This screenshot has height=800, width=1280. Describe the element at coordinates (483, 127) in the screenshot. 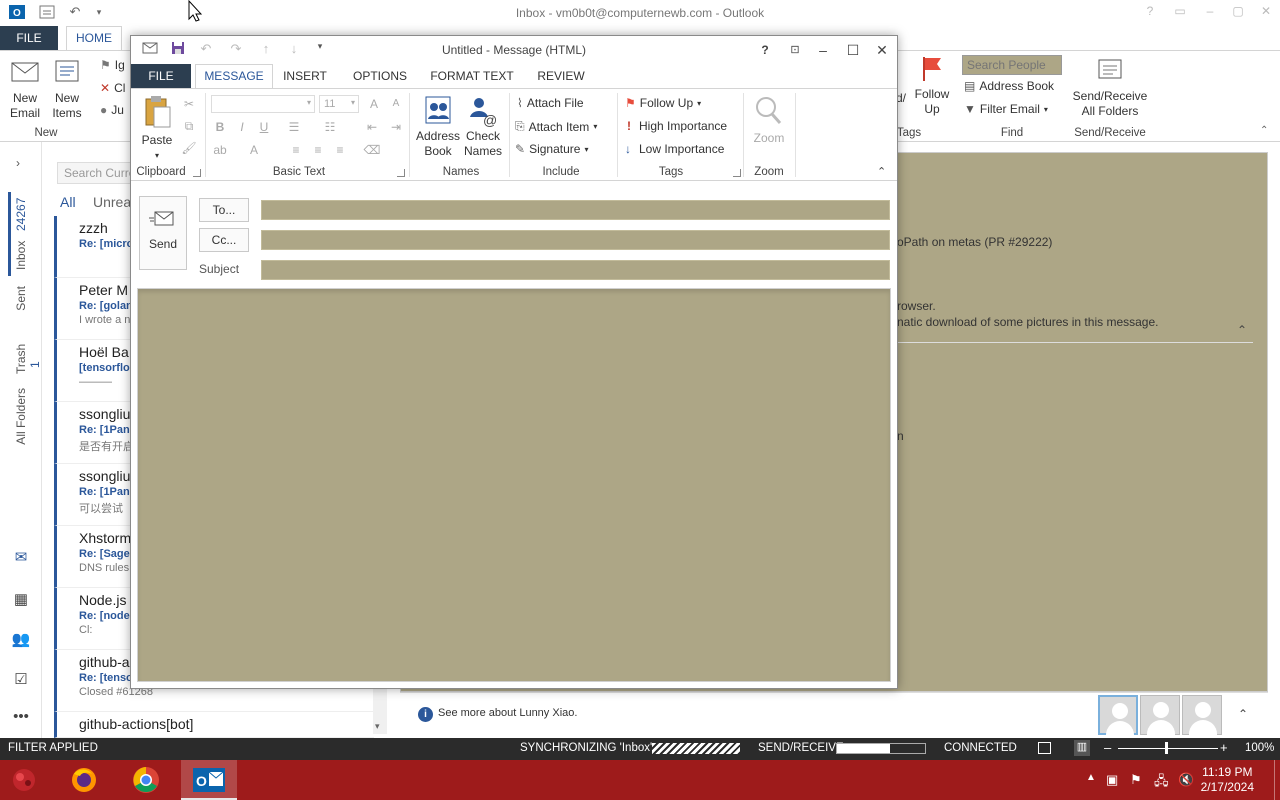

I see `check-names-button: @ Check Names` at that location.